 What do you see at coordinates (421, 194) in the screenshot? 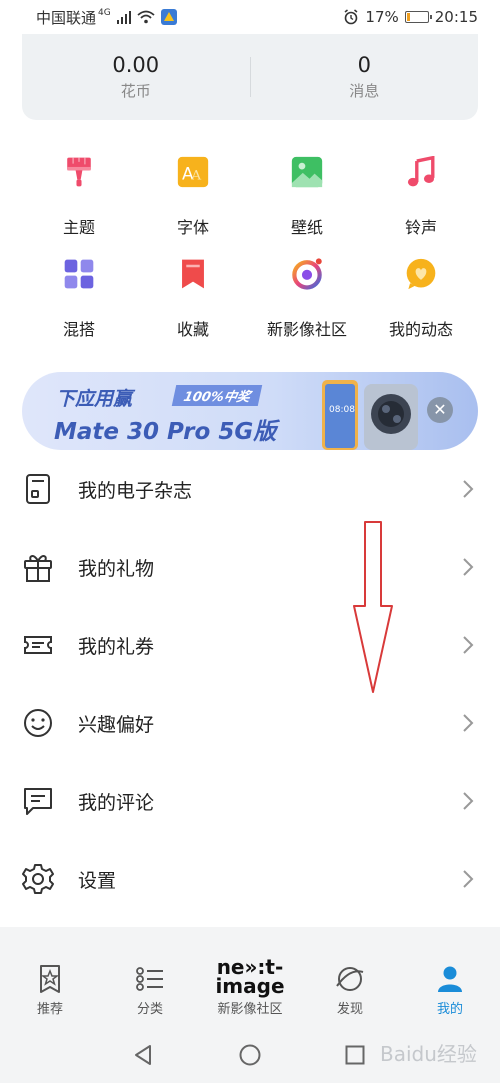
I see `grid-item-ringtone: 铃声` at bounding box center [421, 194].